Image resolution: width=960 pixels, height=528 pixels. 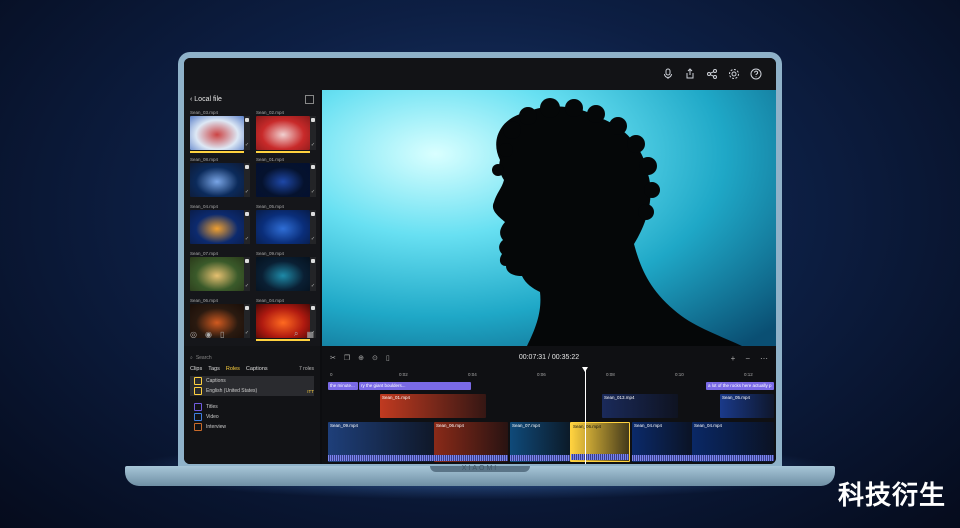 What do you see at coordinates (540, 442) in the screenshot?
I see `video-clip: Sean_07.mp4` at bounding box center [540, 442].